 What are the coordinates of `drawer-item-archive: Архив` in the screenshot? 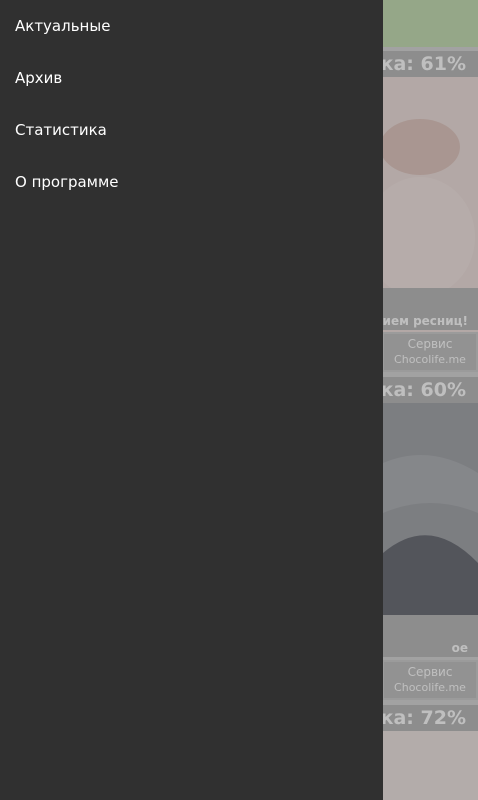 It's located at (191, 78).